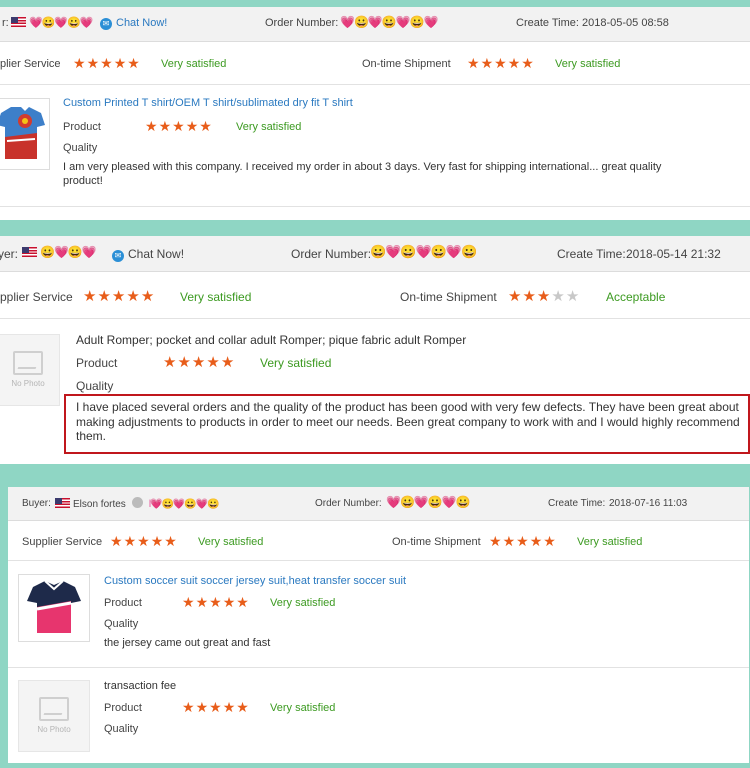  I want to click on supplier-service-text: Very satisfied, so click(231, 542).